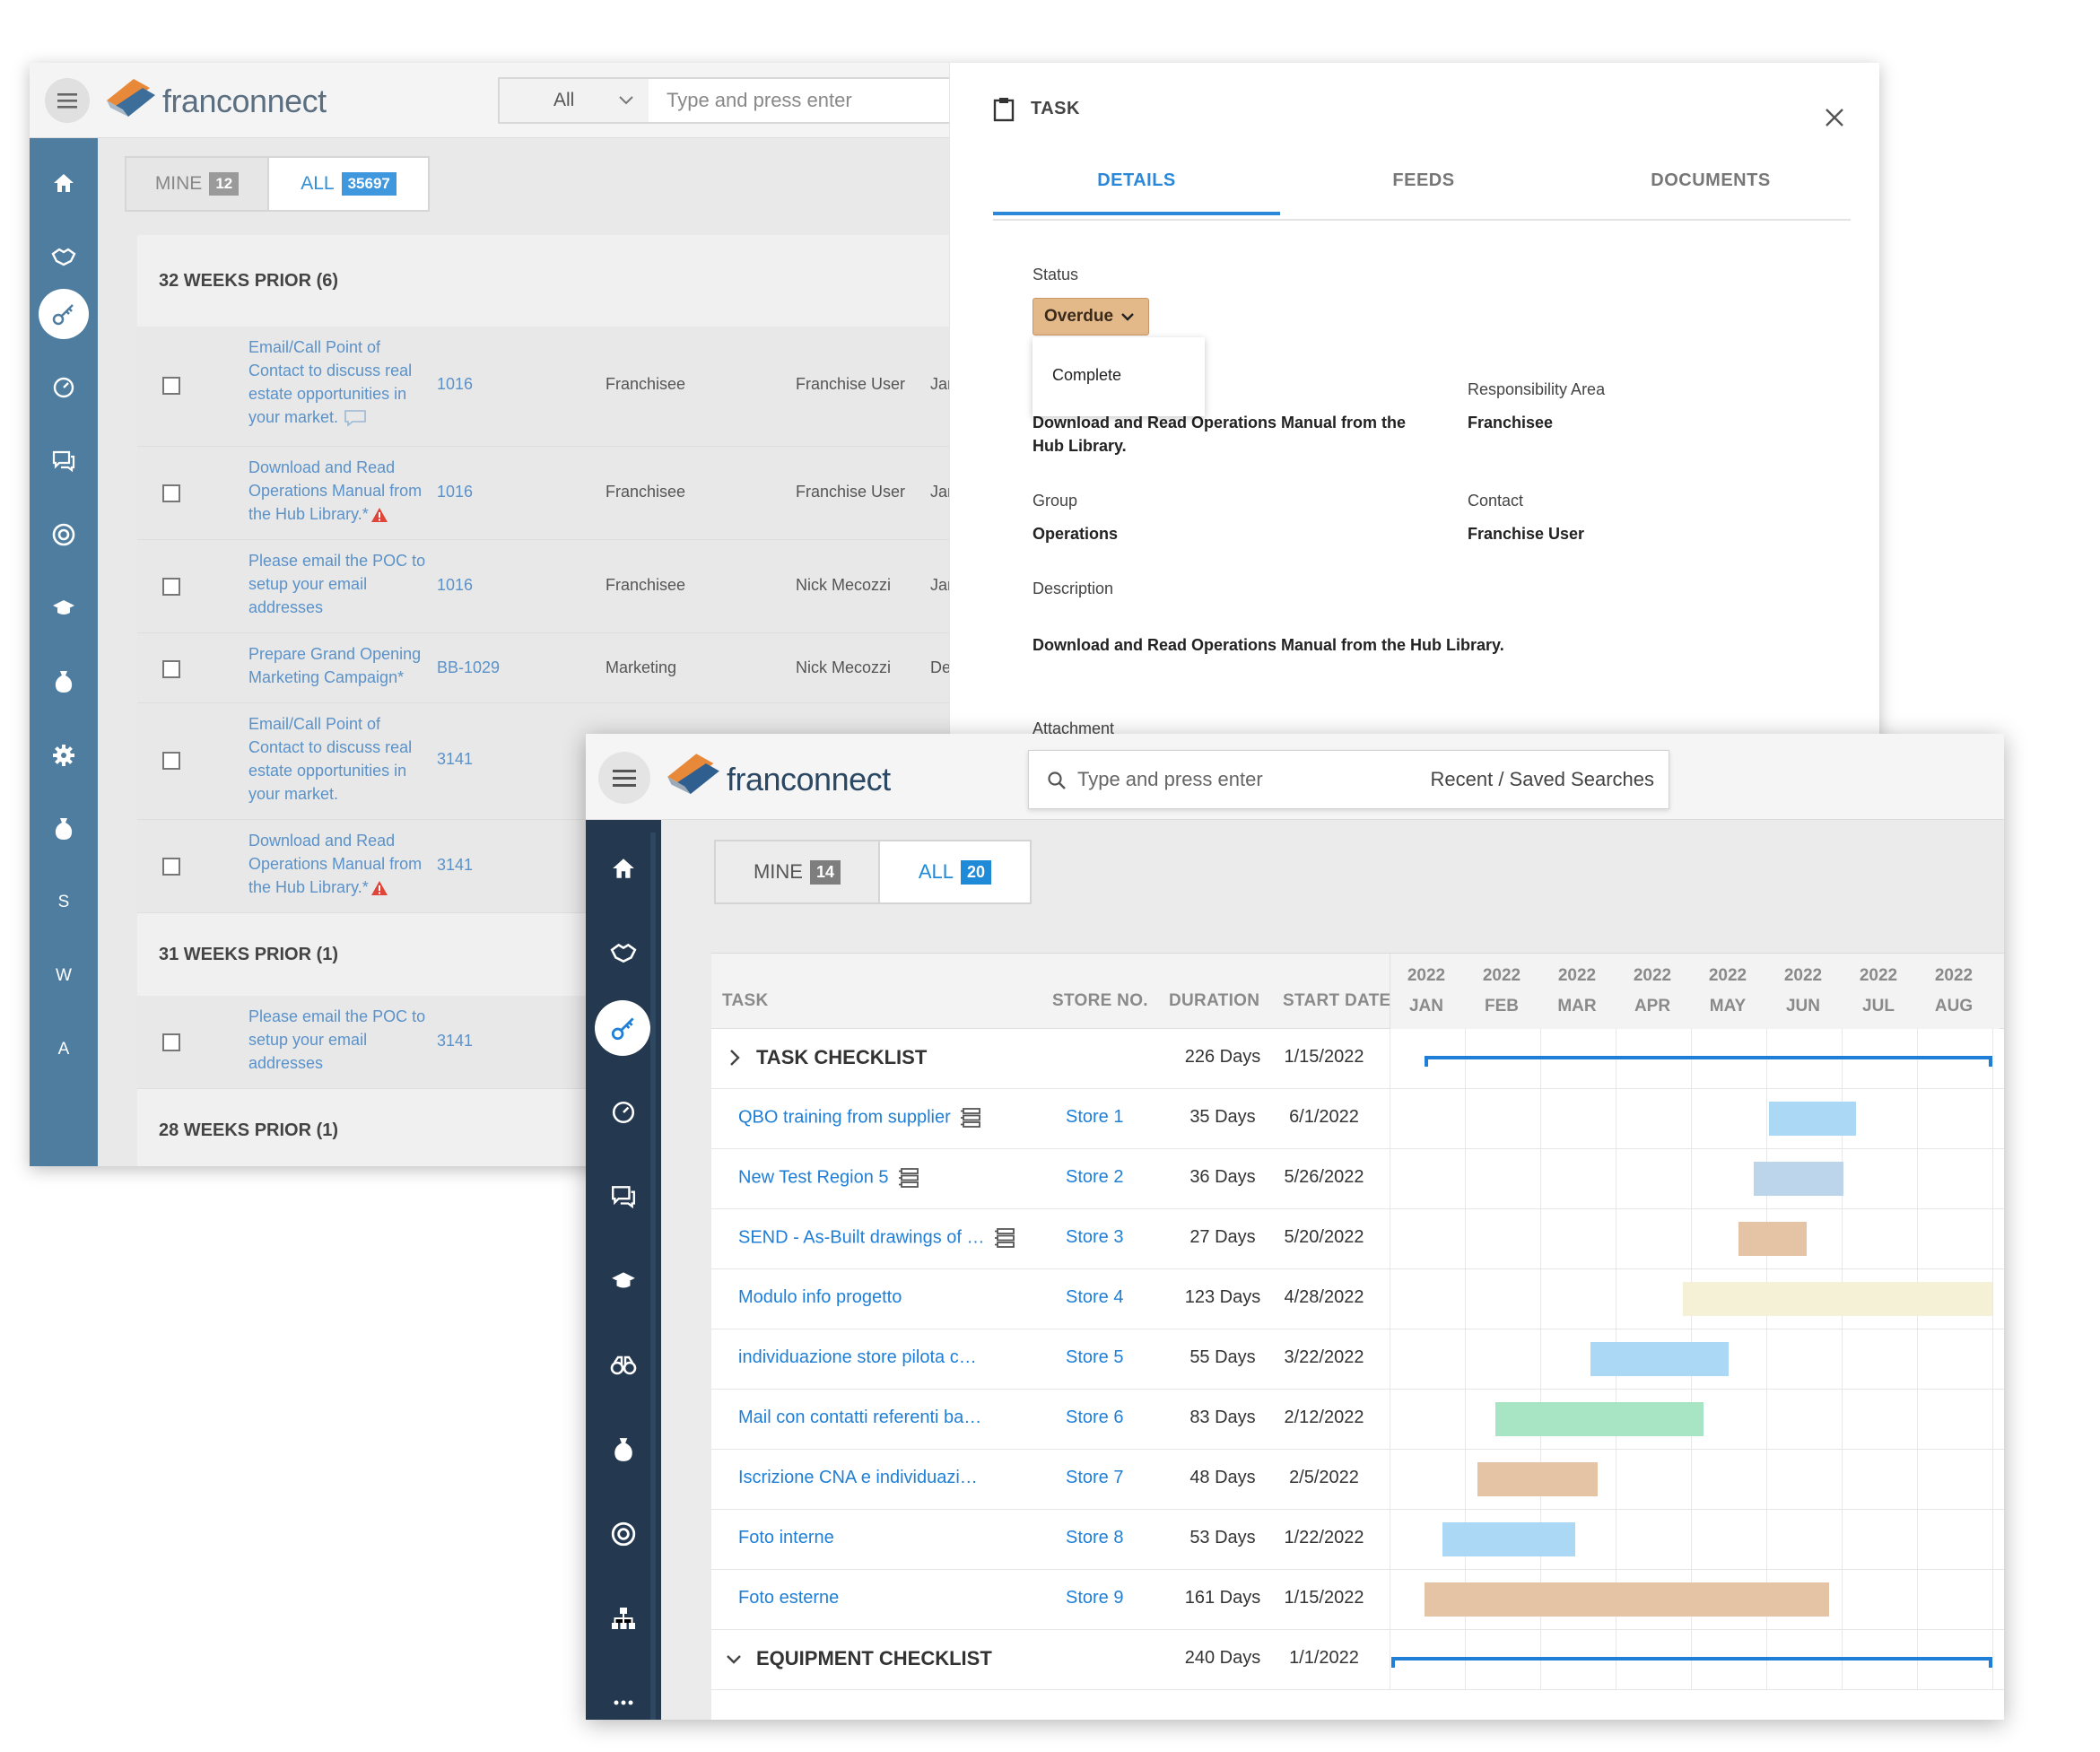 Image resolution: width=2100 pixels, height=1752 pixels. What do you see at coordinates (955, 871) in the screenshot?
I see `tab-all: ALL 20` at bounding box center [955, 871].